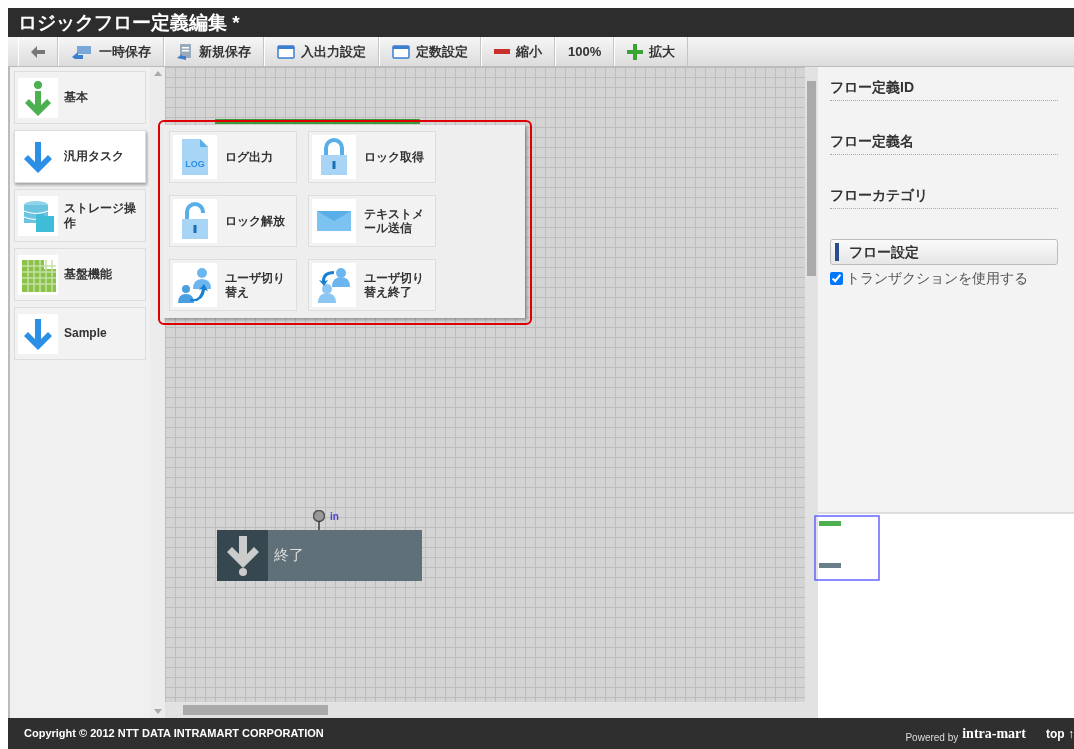 This screenshot has width=1074, height=749. What do you see at coordinates (80, 274) in the screenshot?
I see `category-item: 基盤機能` at bounding box center [80, 274].